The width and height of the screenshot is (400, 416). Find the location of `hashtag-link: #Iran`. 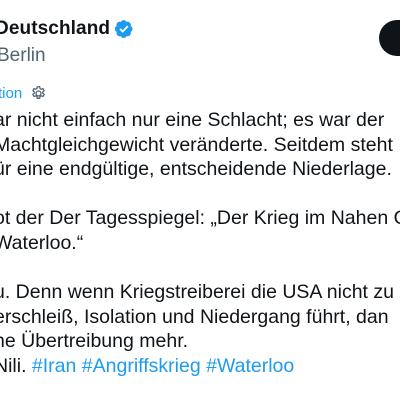

hashtag-link: #Iran is located at coordinates (54, 366).